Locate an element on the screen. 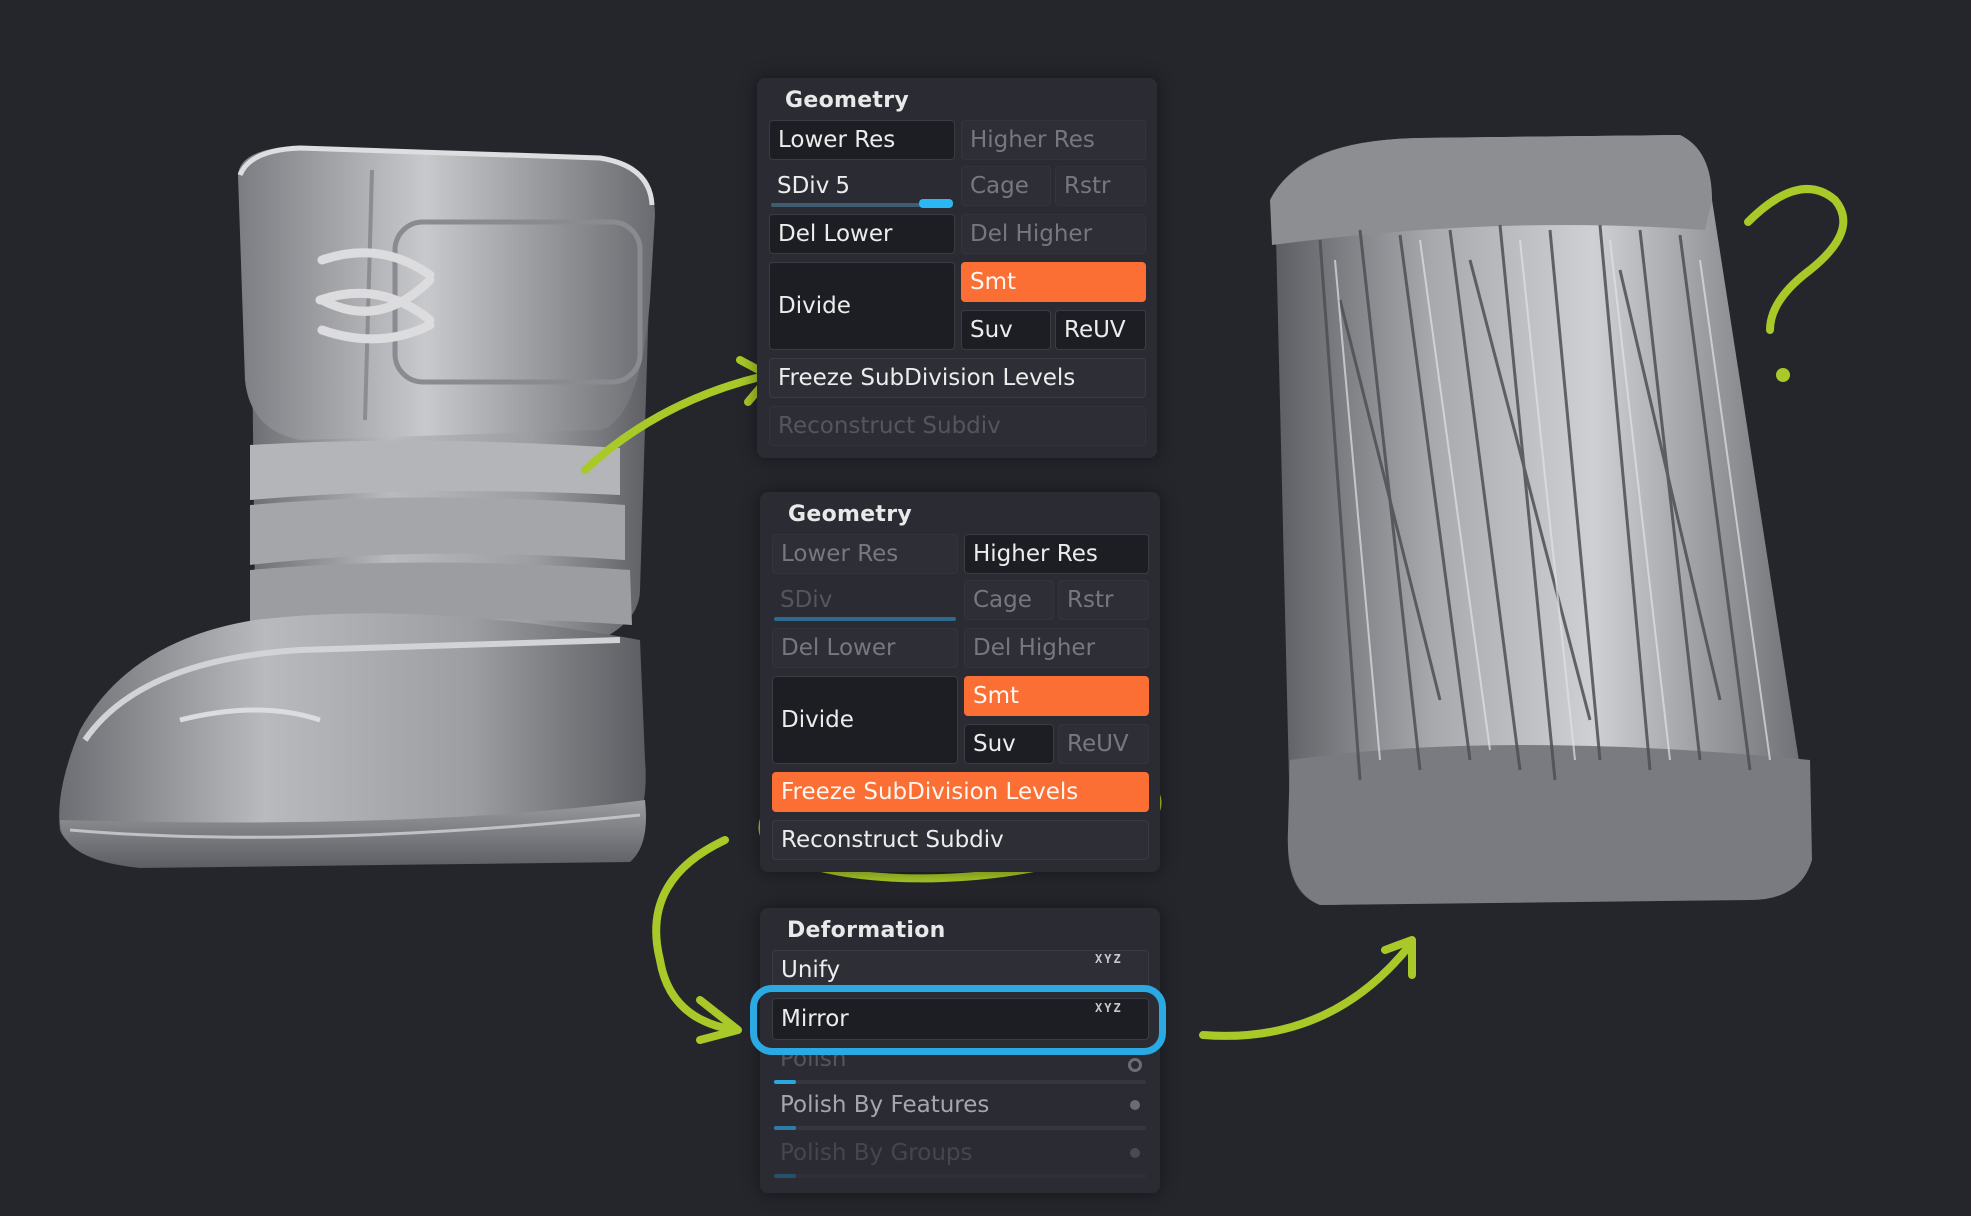 Image resolution: width=1971 pixels, height=1216 pixels. question-mark-glyph: ? is located at coordinates (4, 2).